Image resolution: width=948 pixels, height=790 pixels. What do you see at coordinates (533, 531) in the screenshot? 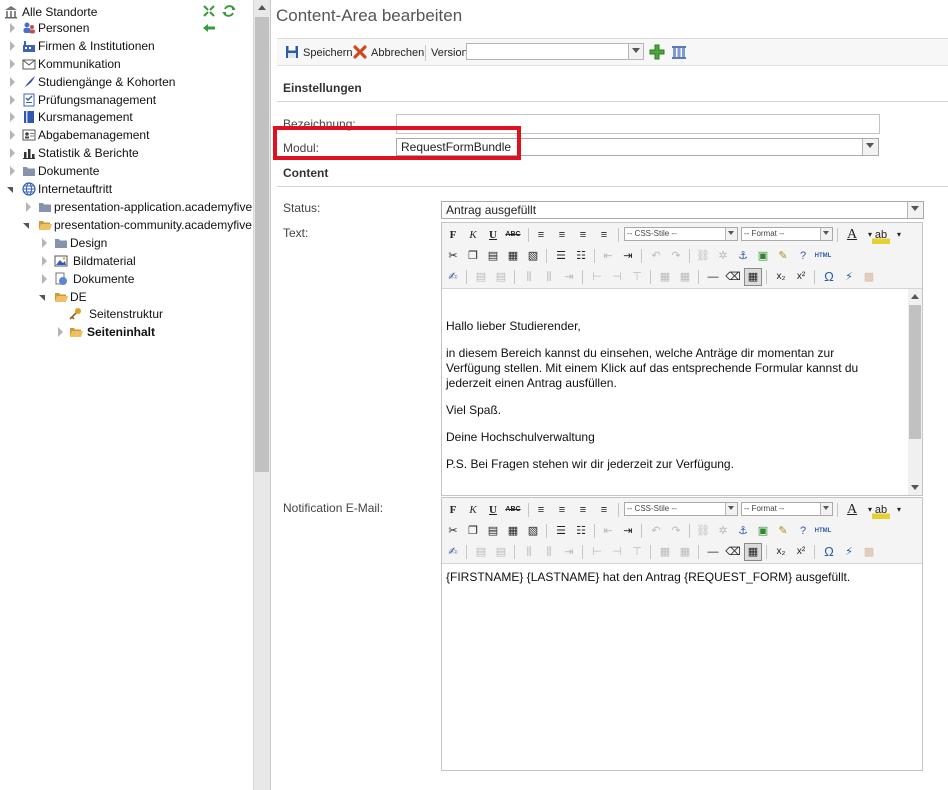
I see `paste-word-icon: ▧` at bounding box center [533, 531].